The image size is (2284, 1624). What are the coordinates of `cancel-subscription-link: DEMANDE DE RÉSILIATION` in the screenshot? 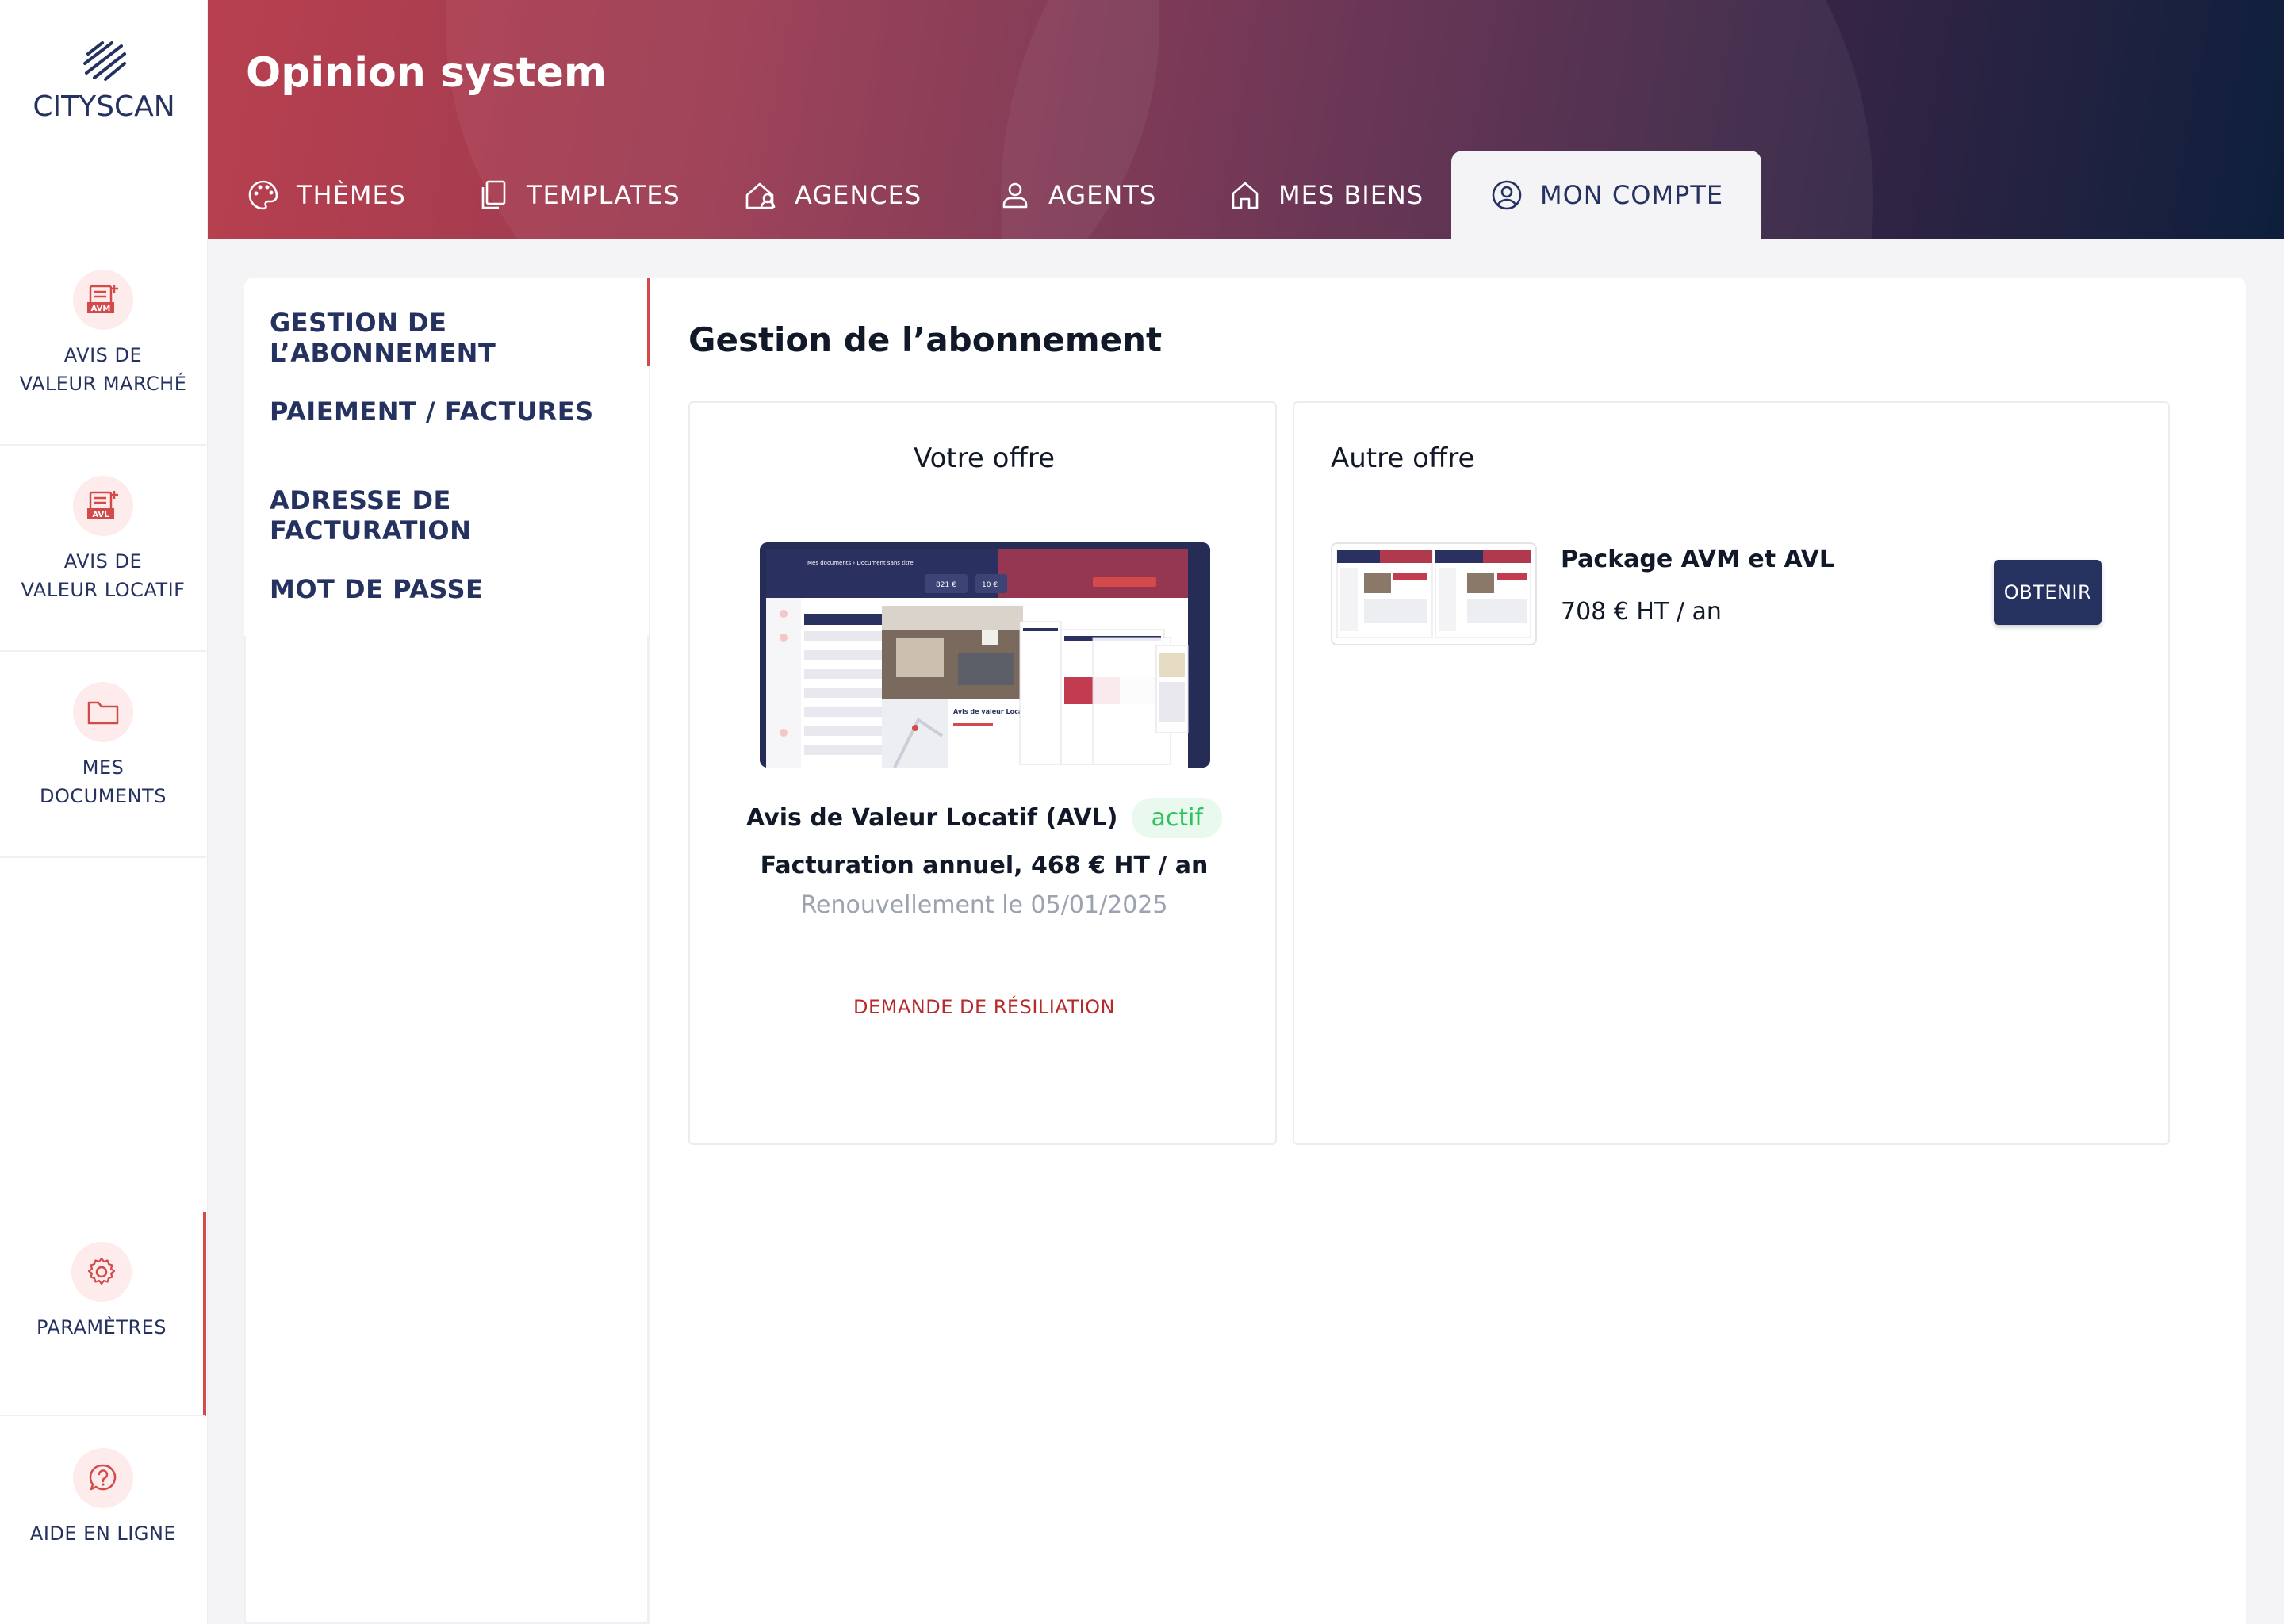 It's located at (984, 1007).